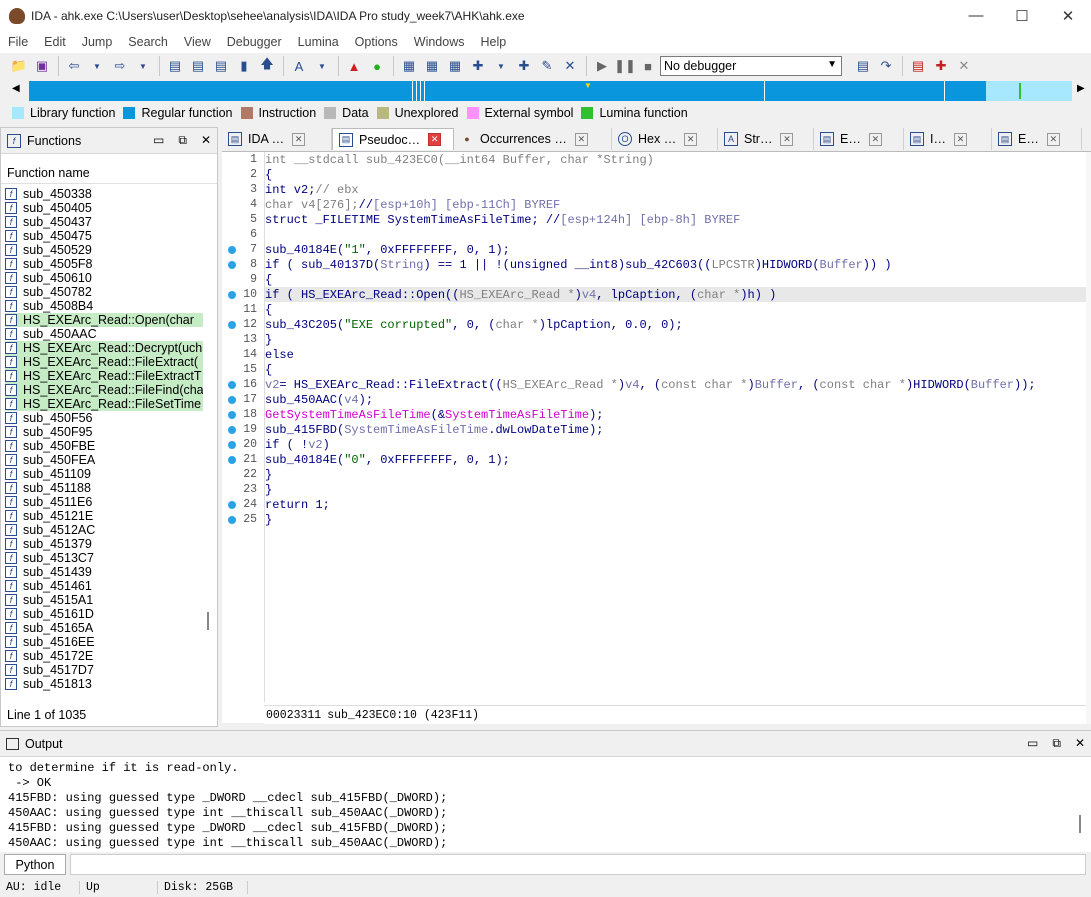 This screenshot has width=1091, height=897. Describe the element at coordinates (19, 66) in the screenshot. I see `open-folder-icon: 📁` at that location.